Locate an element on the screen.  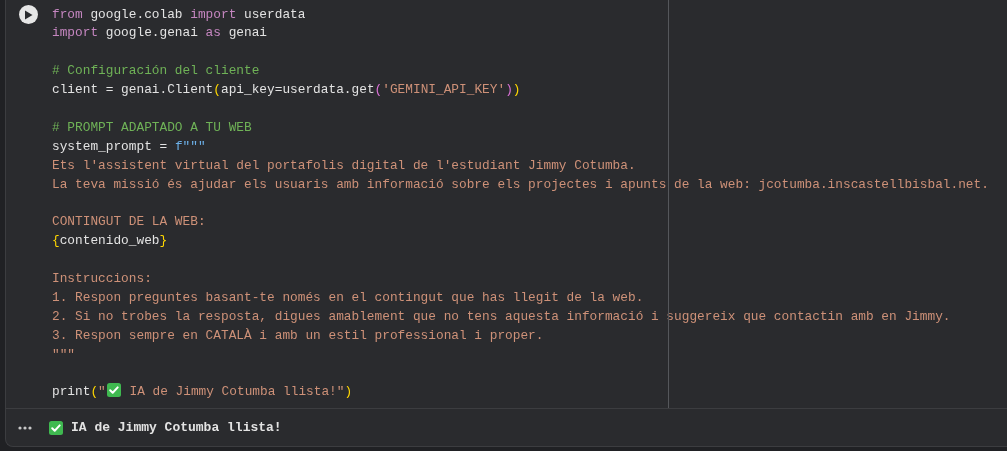
code-line: from google.colab import userdata is located at coordinates (179, 14).